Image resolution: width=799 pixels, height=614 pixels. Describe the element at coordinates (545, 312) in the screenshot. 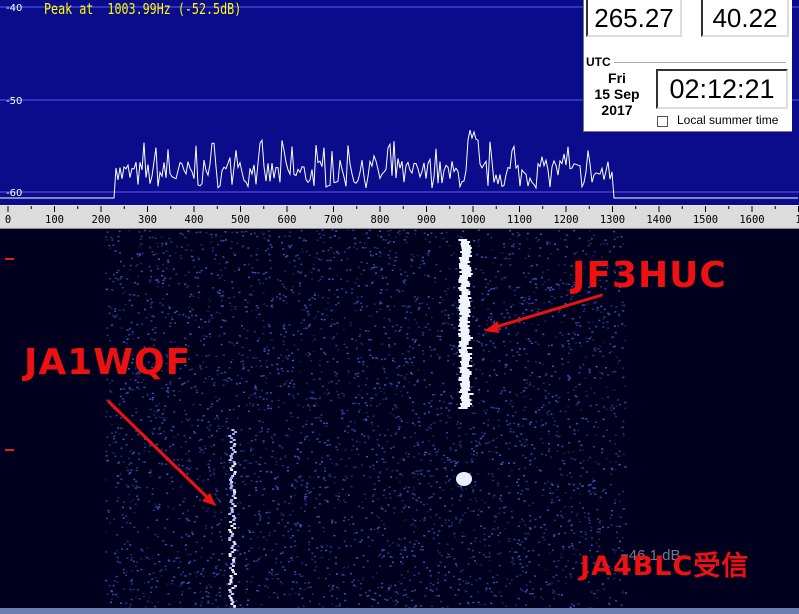

I see `arrow-jf3huc` at that location.